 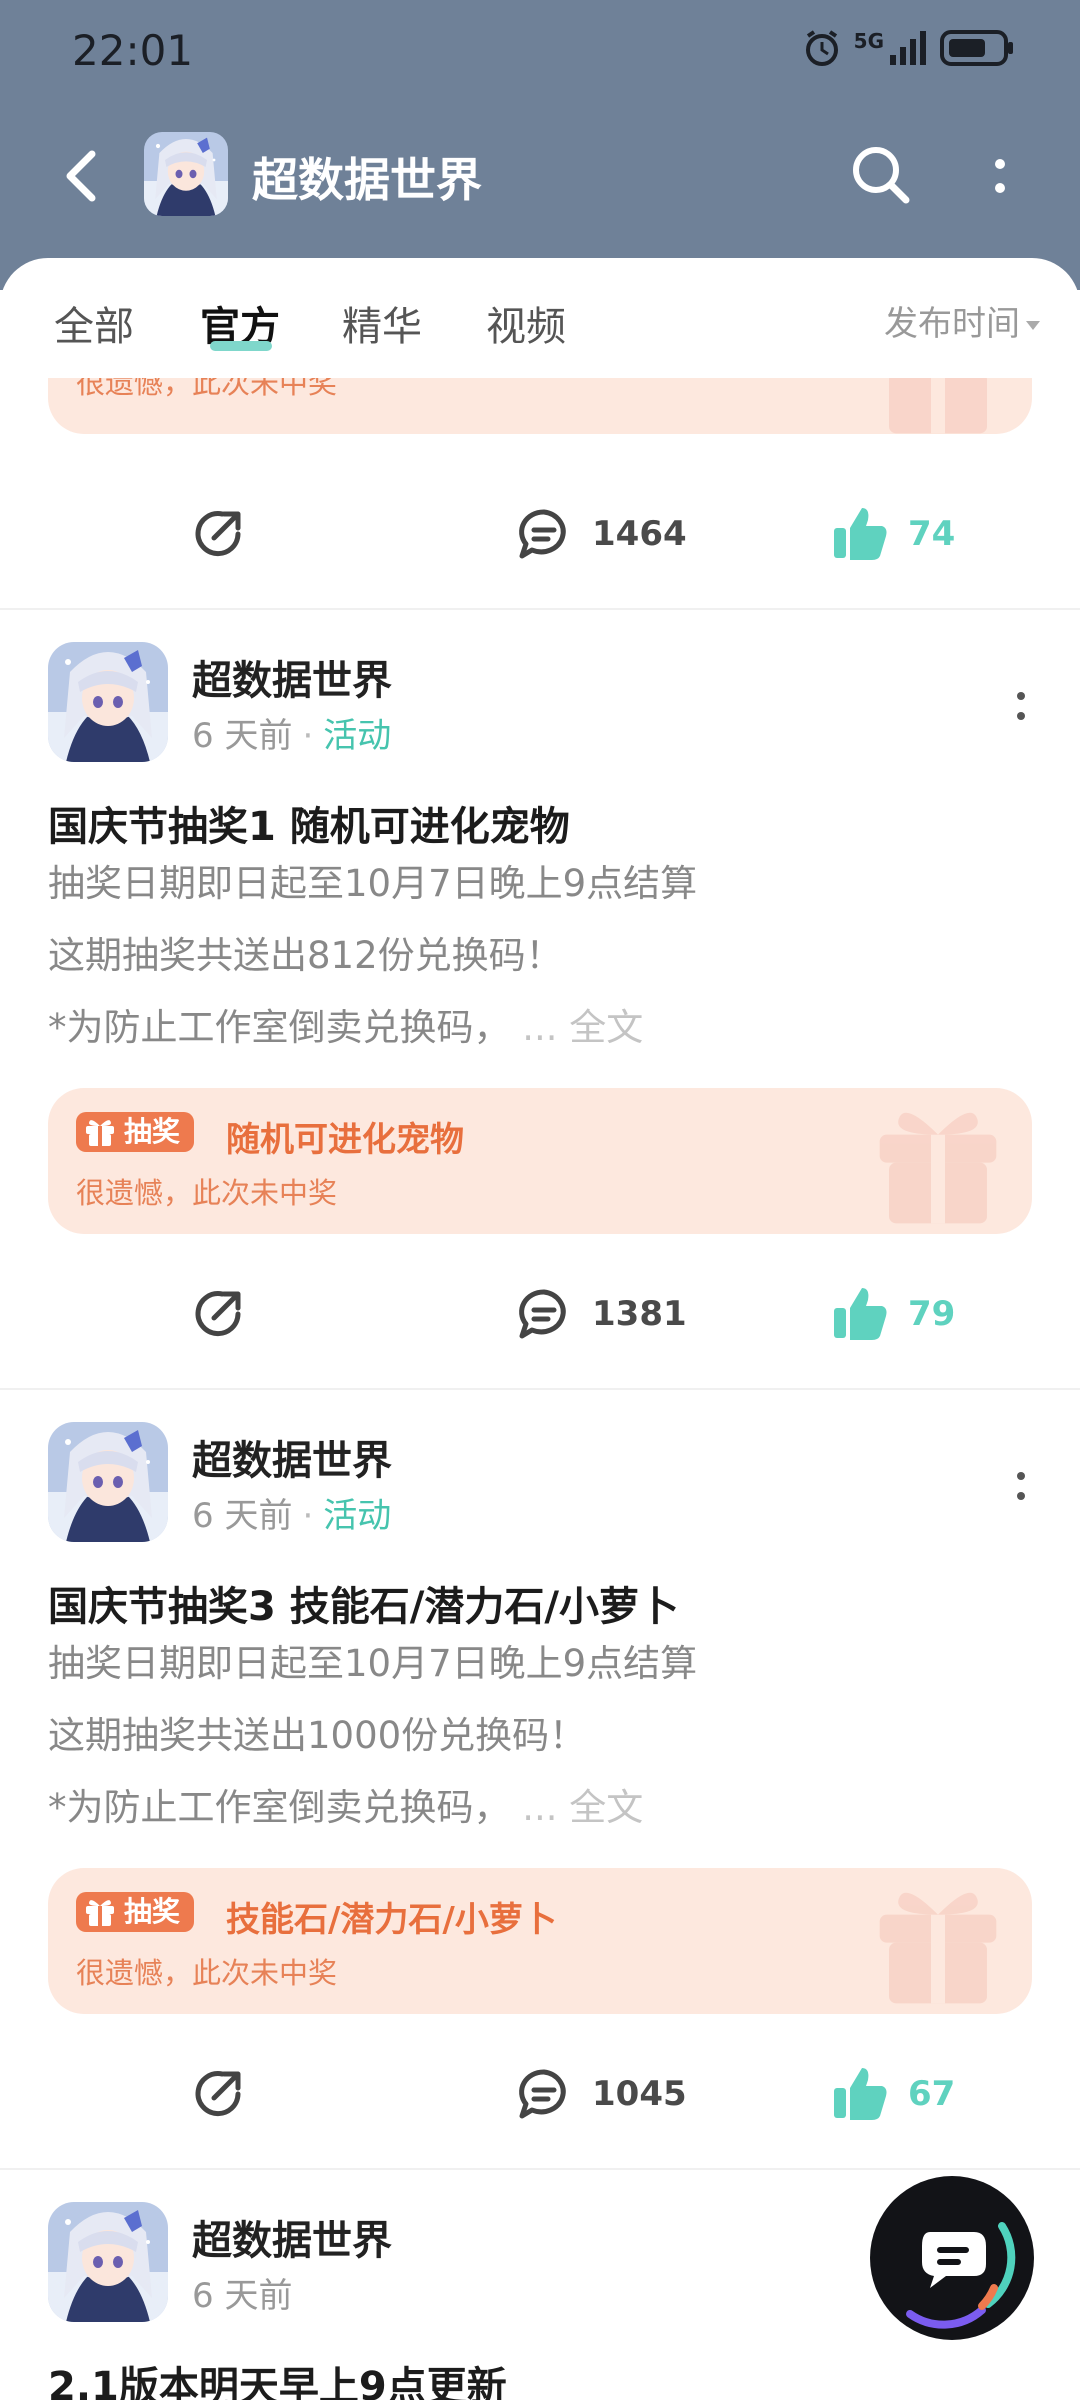 What do you see at coordinates (540, 1941) in the screenshot?
I see `lottery-card: 抽奖 技能石/潜力石/小萝卜 很遗憾，此次未中奖` at bounding box center [540, 1941].